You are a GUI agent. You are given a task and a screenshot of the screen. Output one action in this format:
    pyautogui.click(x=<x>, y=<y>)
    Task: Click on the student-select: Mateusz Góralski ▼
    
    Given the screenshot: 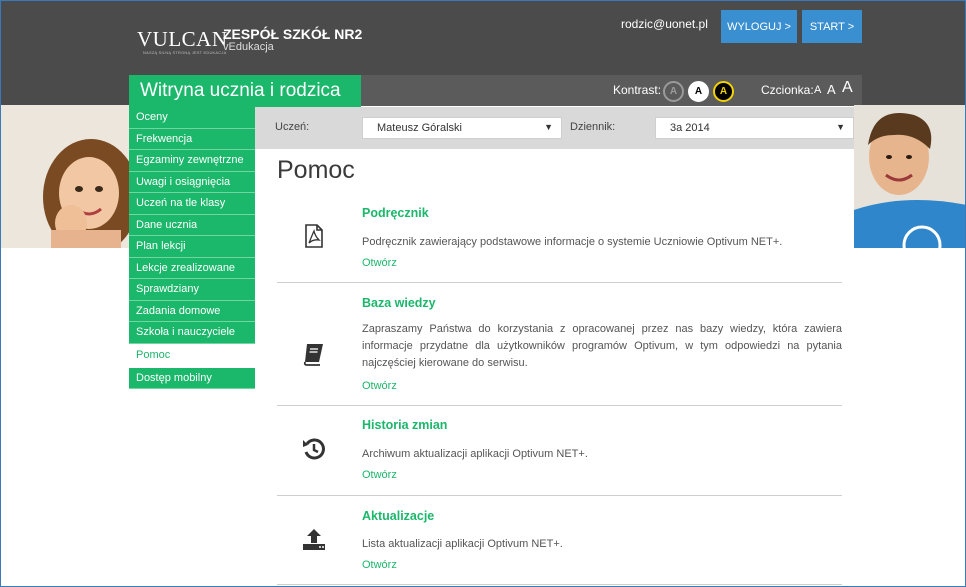 What is the action you would take?
    pyautogui.click(x=462, y=128)
    